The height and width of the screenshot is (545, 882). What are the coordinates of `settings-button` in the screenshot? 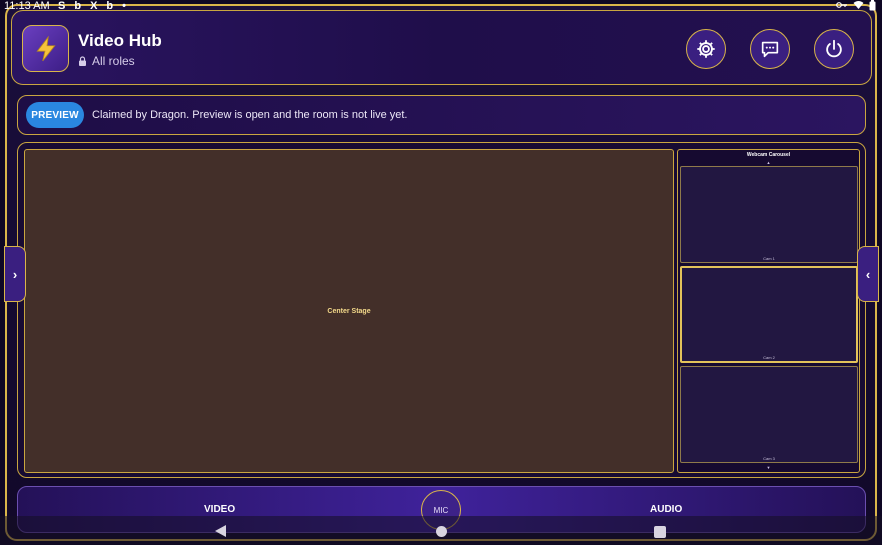 It's located at (706, 49).